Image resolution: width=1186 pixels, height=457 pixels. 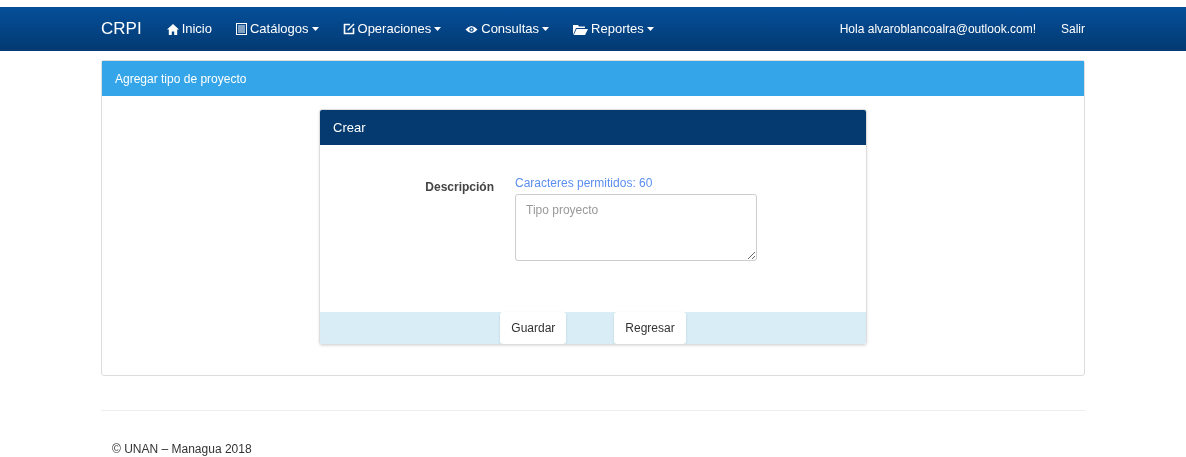 I want to click on folder-icon, so click(x=581, y=29).